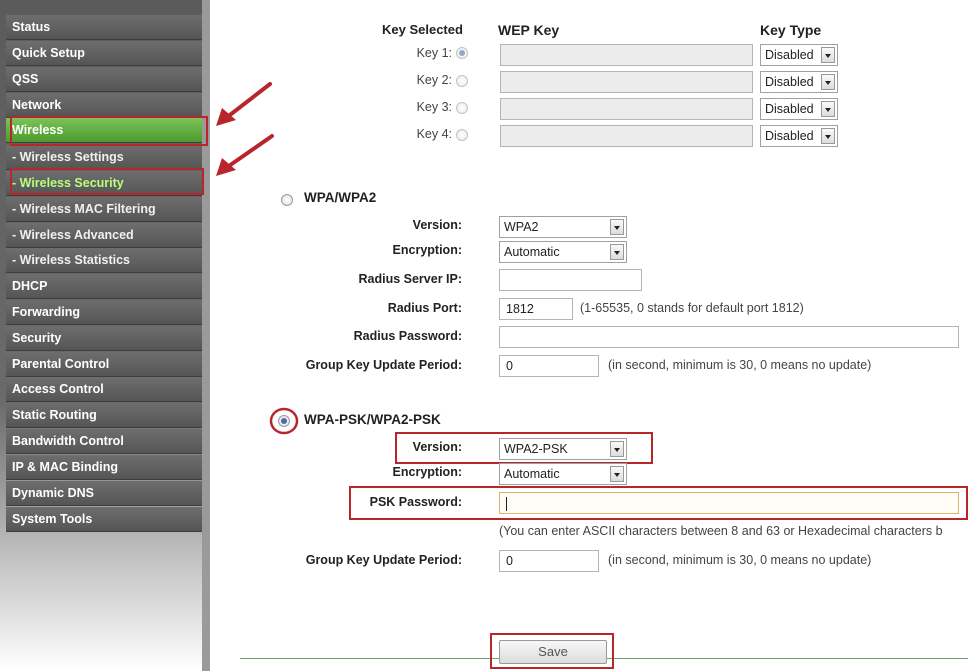 The height and width of the screenshot is (671, 968). What do you see at coordinates (427, 472) in the screenshot?
I see `psk-encryption-label: Encryption:` at bounding box center [427, 472].